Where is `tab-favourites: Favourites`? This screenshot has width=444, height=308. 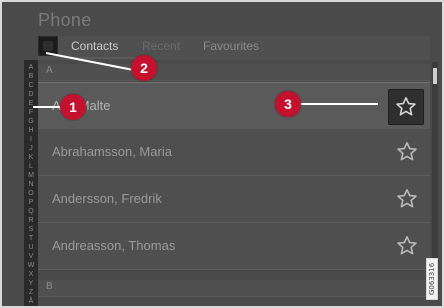 tab-favourites: Favourites is located at coordinates (231, 46).